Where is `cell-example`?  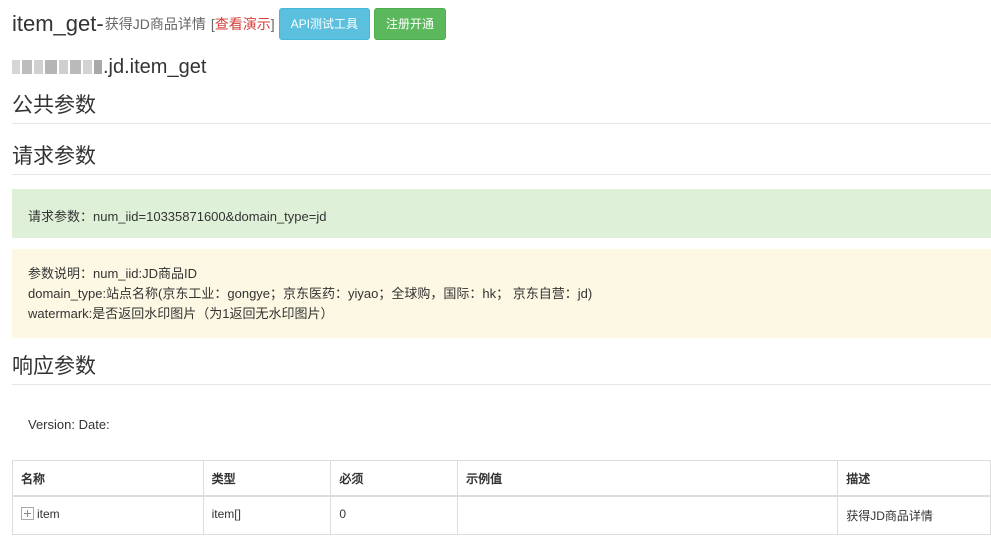
cell-example is located at coordinates (648, 515).